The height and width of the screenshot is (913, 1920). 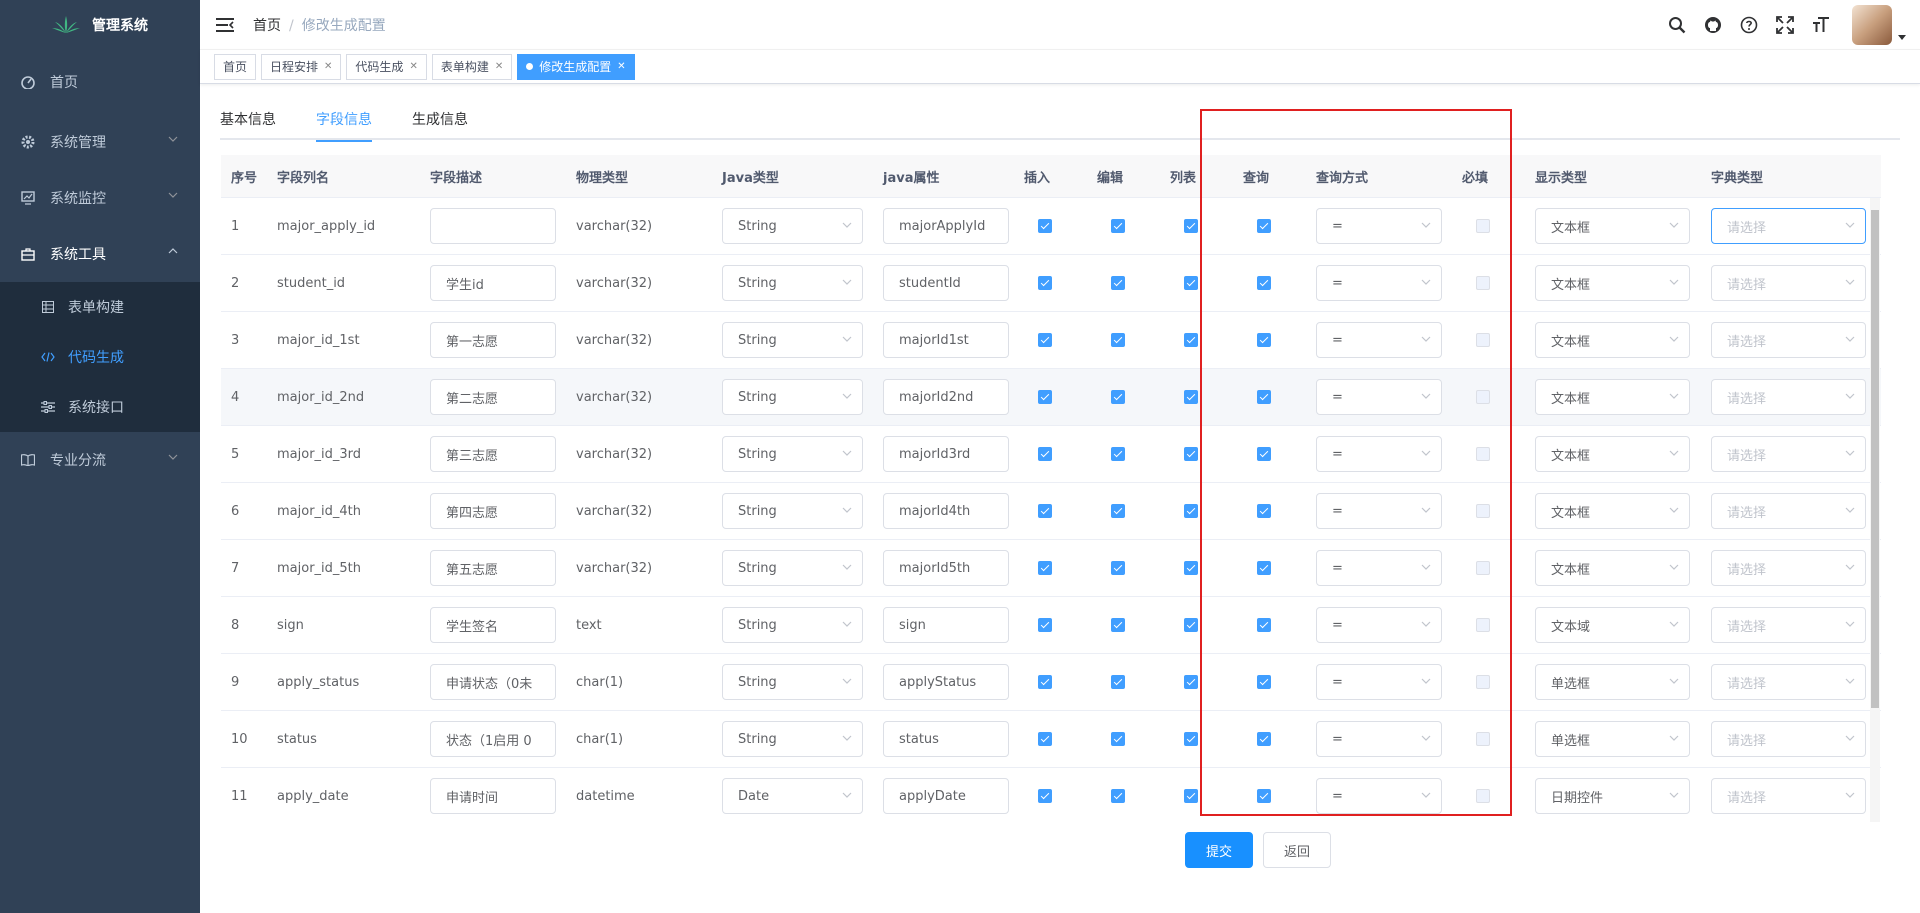 What do you see at coordinates (1612, 625) in the screenshot?
I see `display-type-select: 文本域` at bounding box center [1612, 625].